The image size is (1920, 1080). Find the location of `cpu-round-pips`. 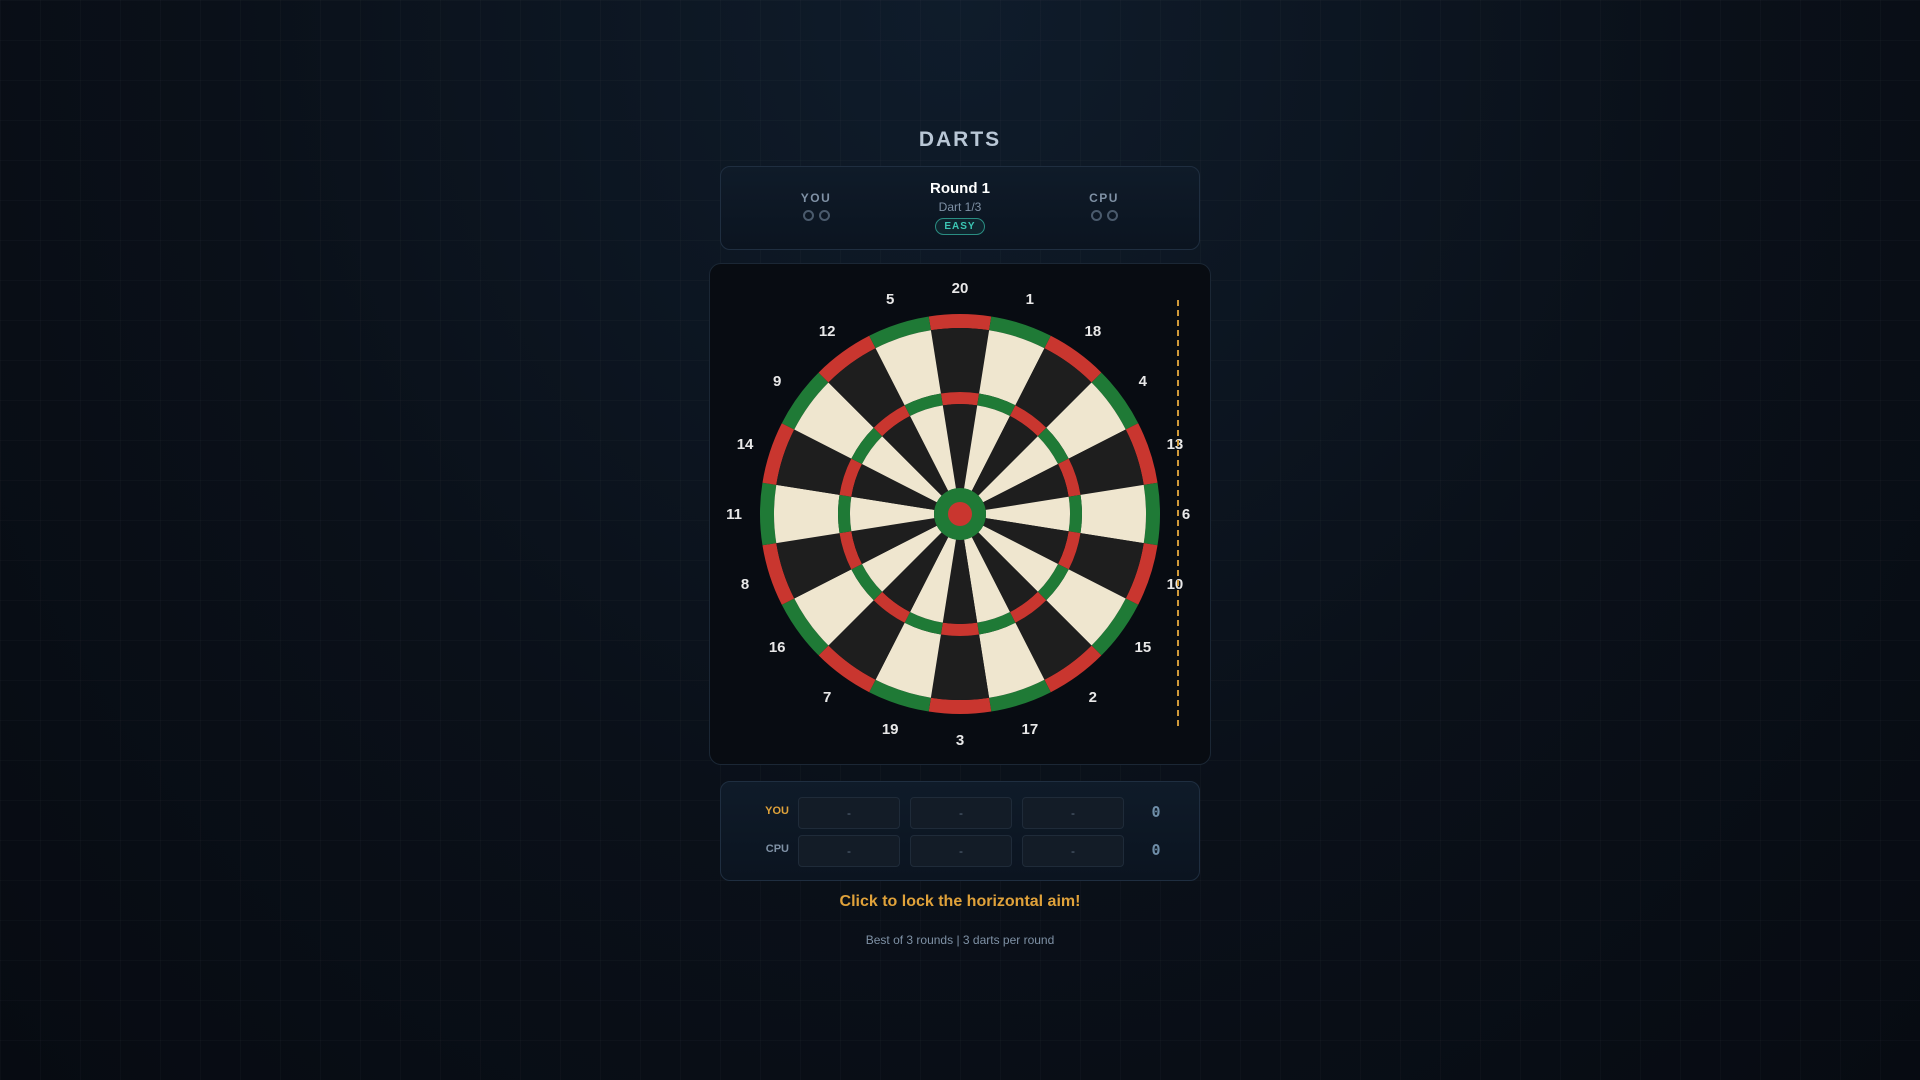

cpu-round-pips is located at coordinates (1104, 215).